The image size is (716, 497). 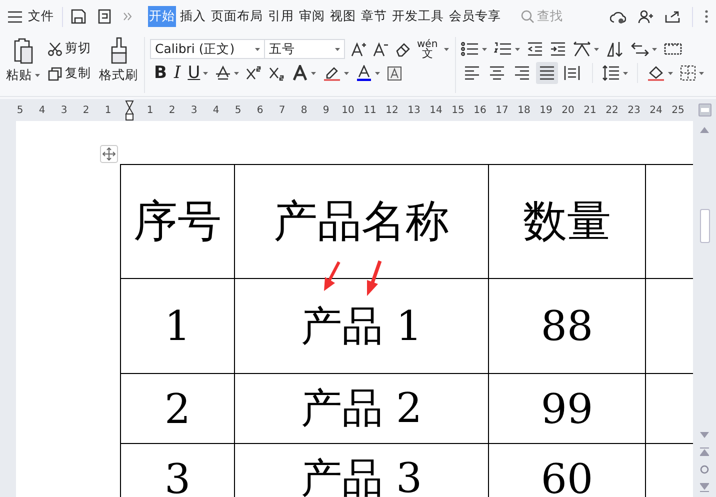 I want to click on table-cell: 99, so click(x=567, y=409).